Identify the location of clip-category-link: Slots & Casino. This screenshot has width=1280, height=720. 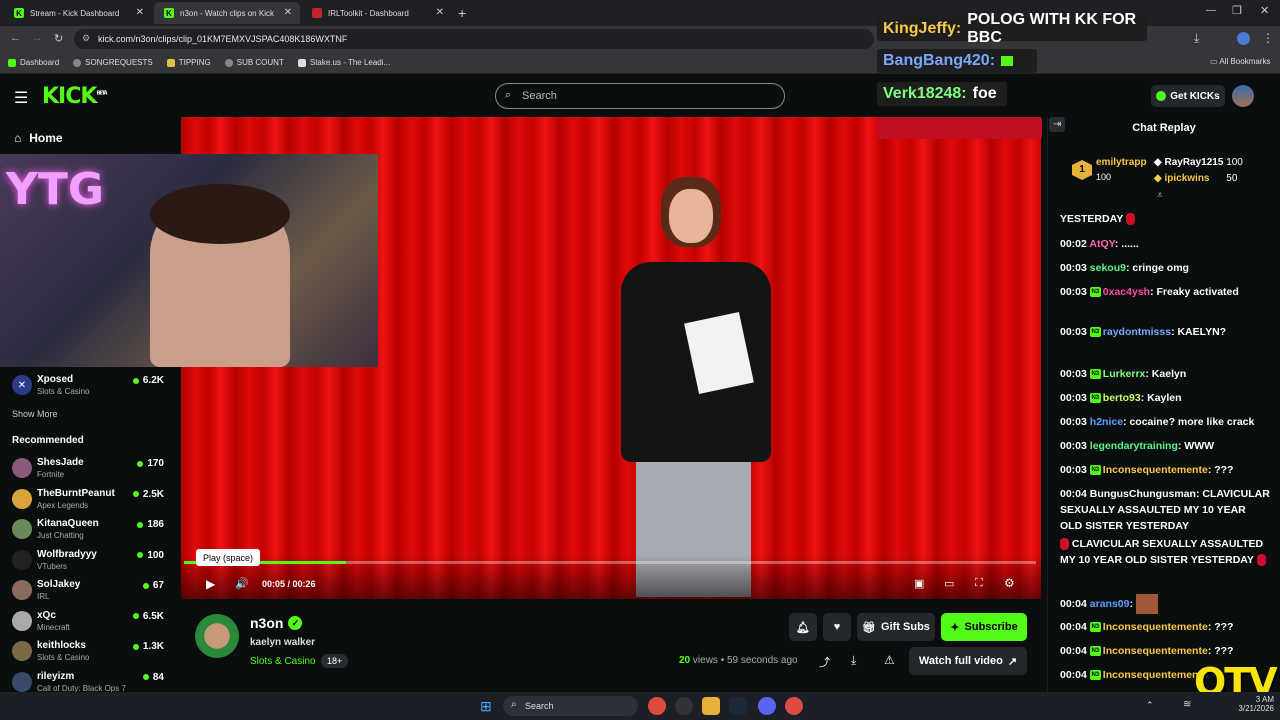
(283, 661).